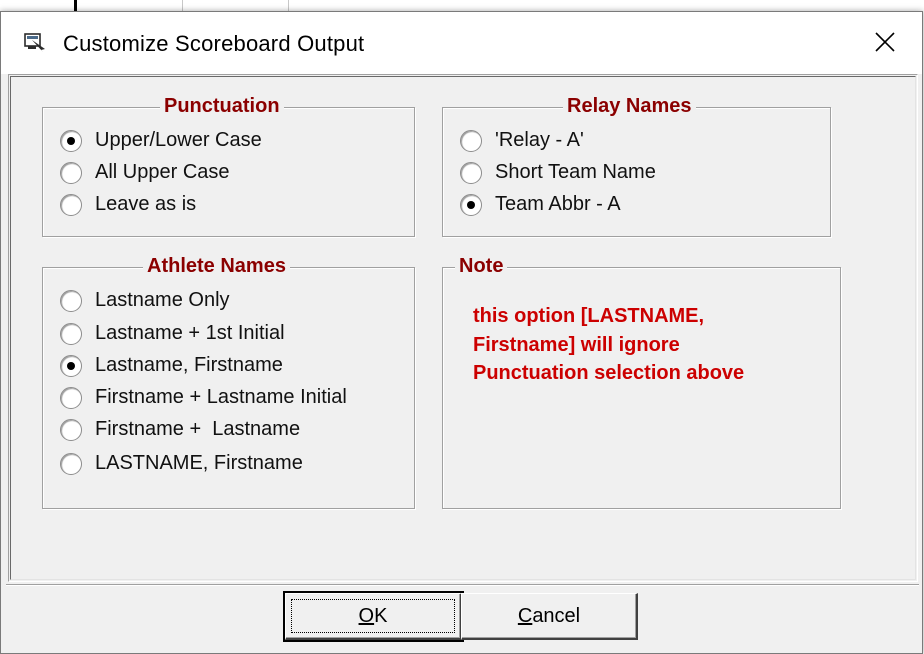  I want to click on close-button, so click(885, 44).